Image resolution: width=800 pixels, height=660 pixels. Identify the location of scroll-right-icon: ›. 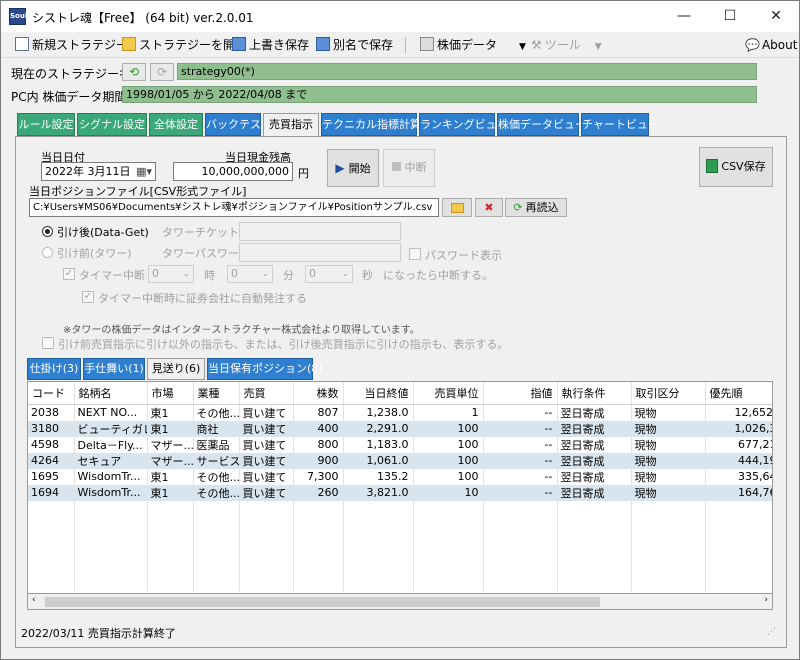
(766, 600).